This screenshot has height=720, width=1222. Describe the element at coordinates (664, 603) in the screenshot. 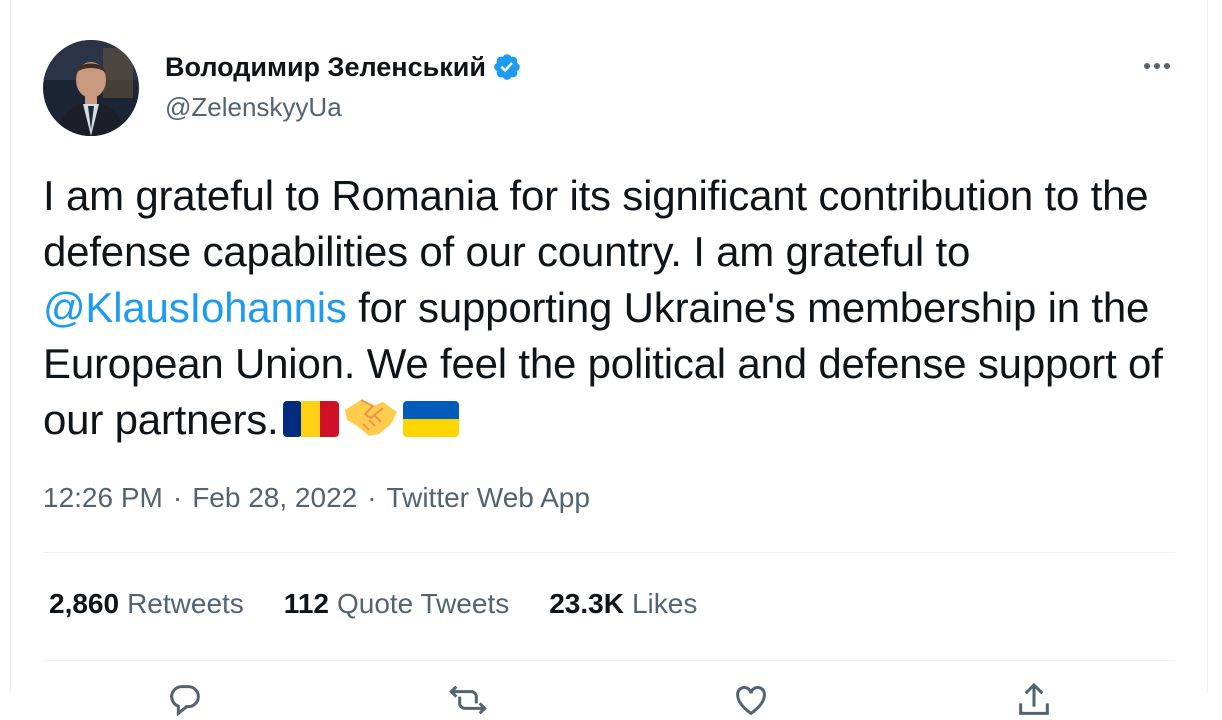

I see `likes-label: Likes` at that location.